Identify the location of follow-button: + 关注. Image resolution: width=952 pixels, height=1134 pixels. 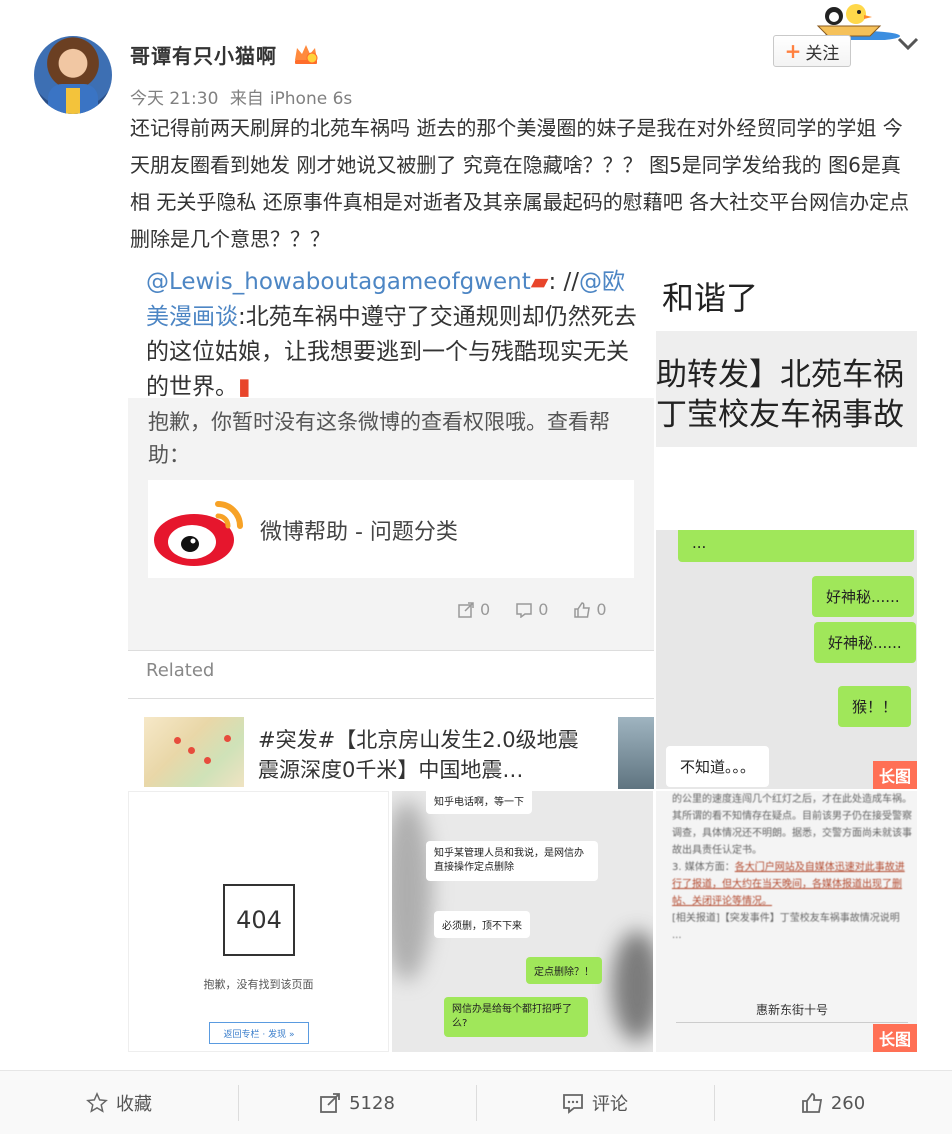
(812, 51).